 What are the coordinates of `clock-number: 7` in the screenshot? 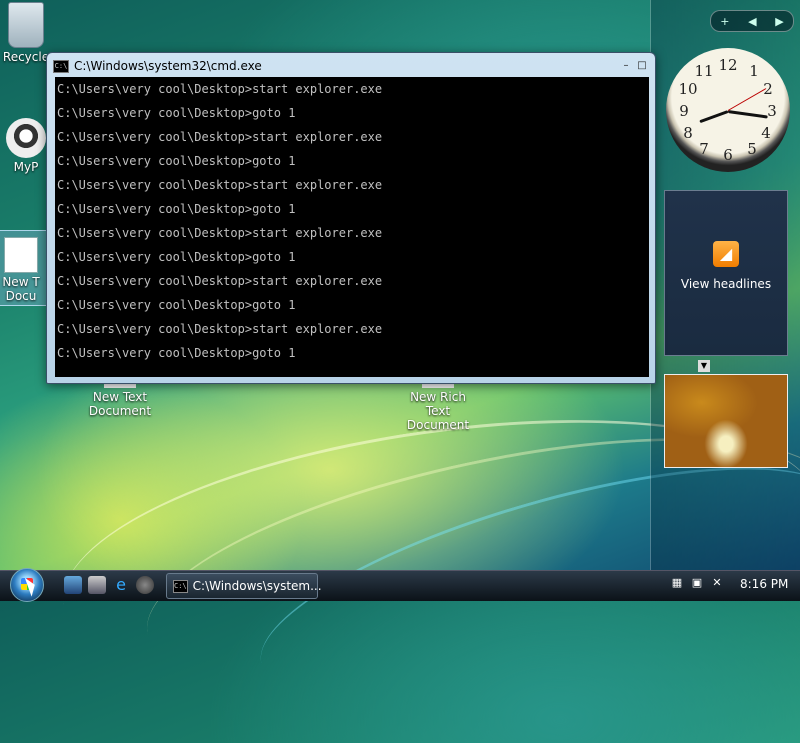 It's located at (704, 149).